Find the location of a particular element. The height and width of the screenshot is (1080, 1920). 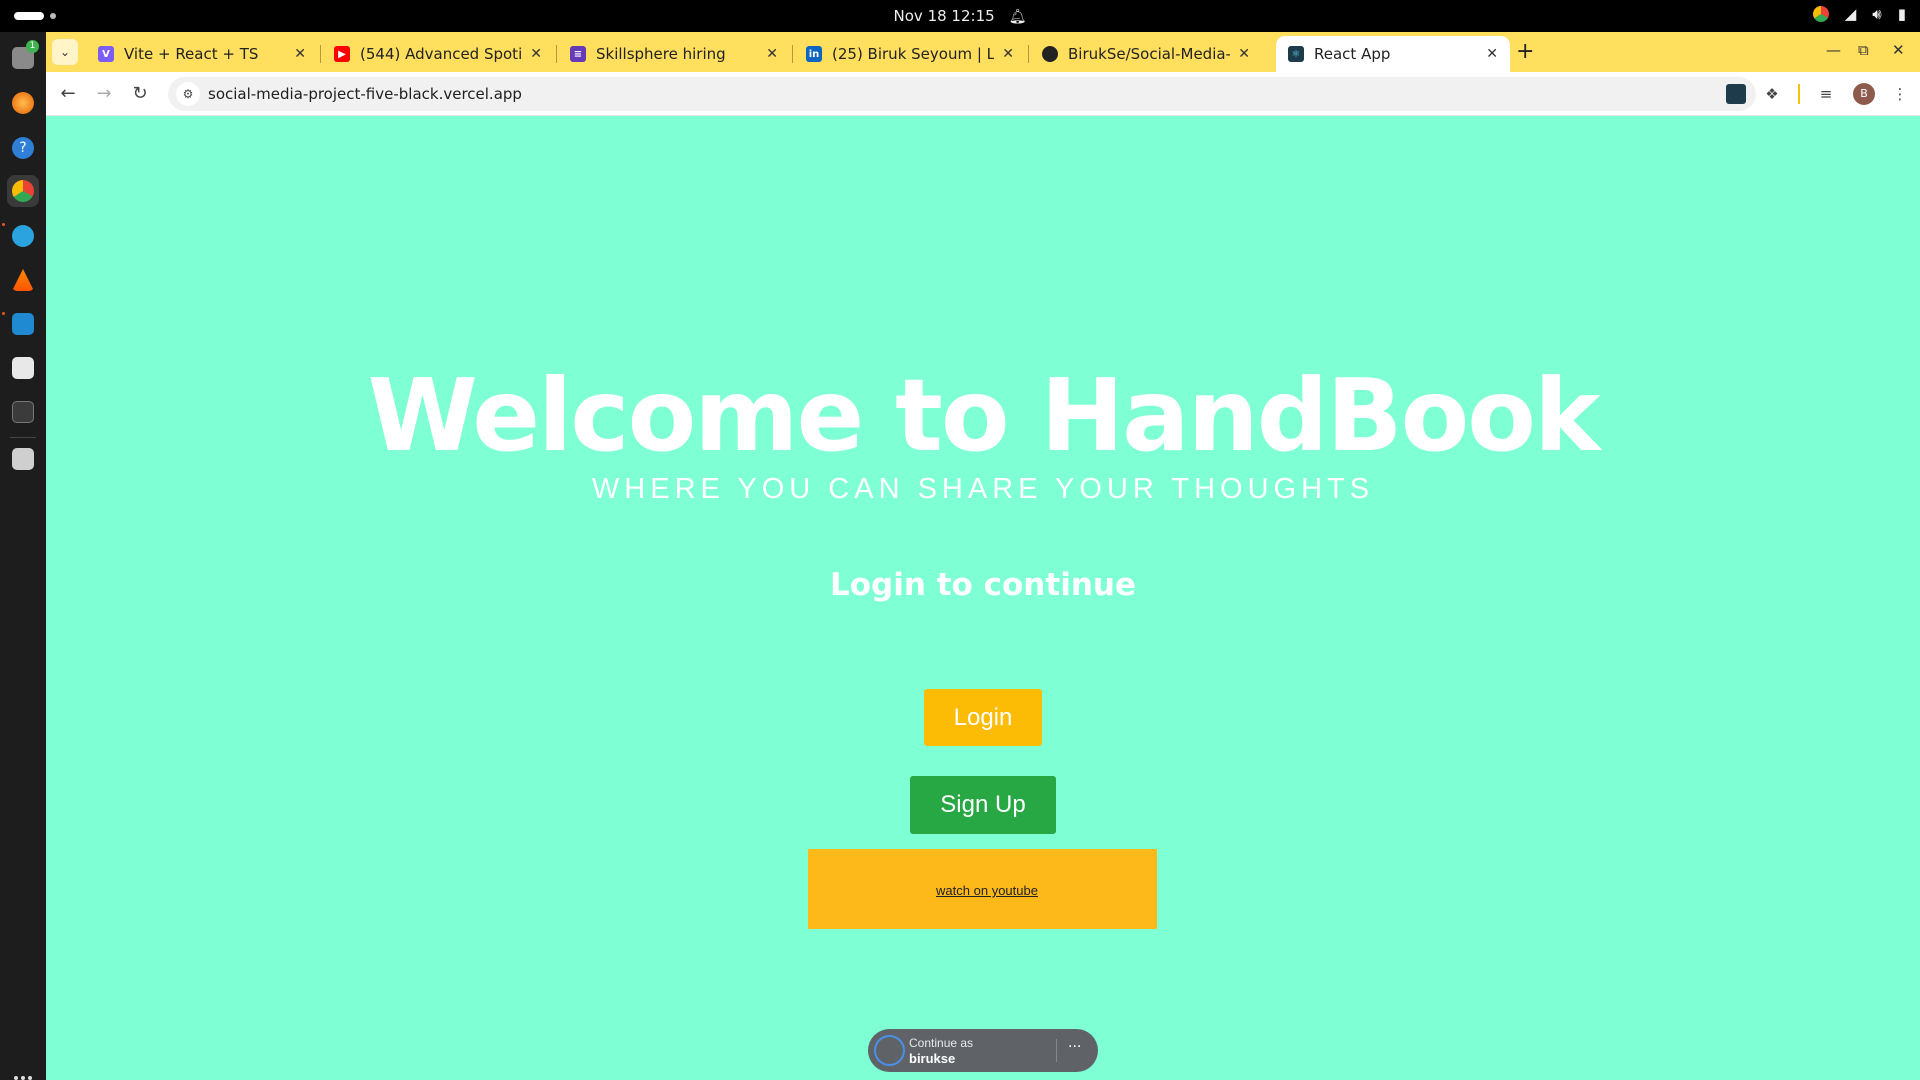

dock-badge: 1 is located at coordinates (32, 46).